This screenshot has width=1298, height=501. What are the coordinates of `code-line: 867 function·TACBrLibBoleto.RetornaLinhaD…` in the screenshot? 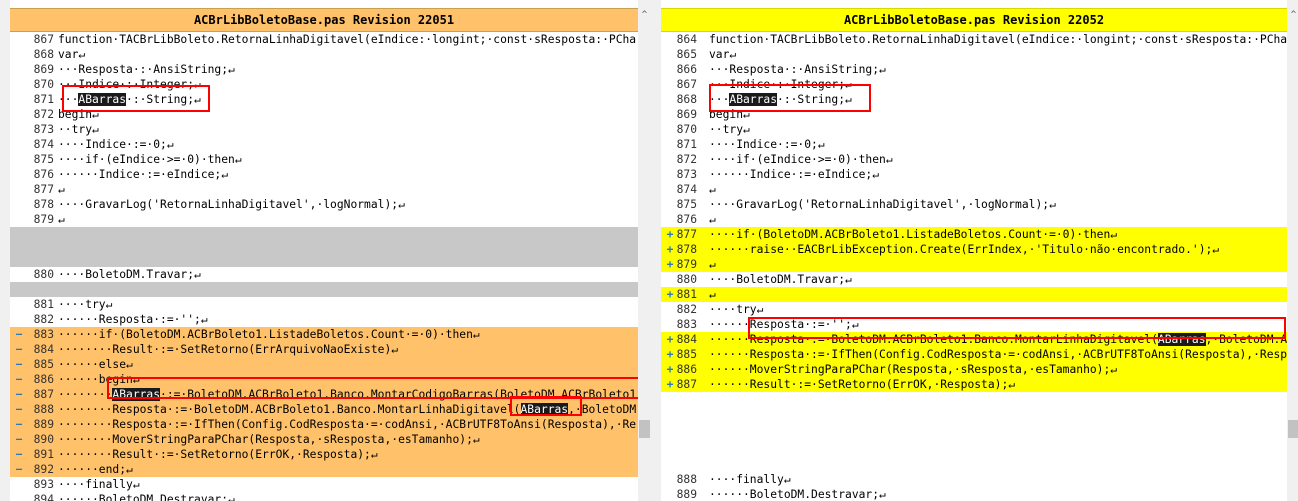 It's located at (324, 39).